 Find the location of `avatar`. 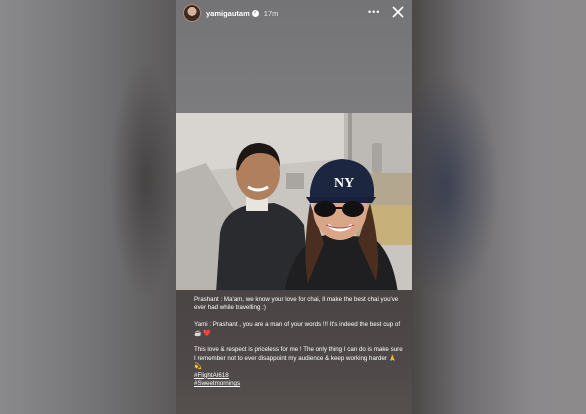

avatar is located at coordinates (192, 13).